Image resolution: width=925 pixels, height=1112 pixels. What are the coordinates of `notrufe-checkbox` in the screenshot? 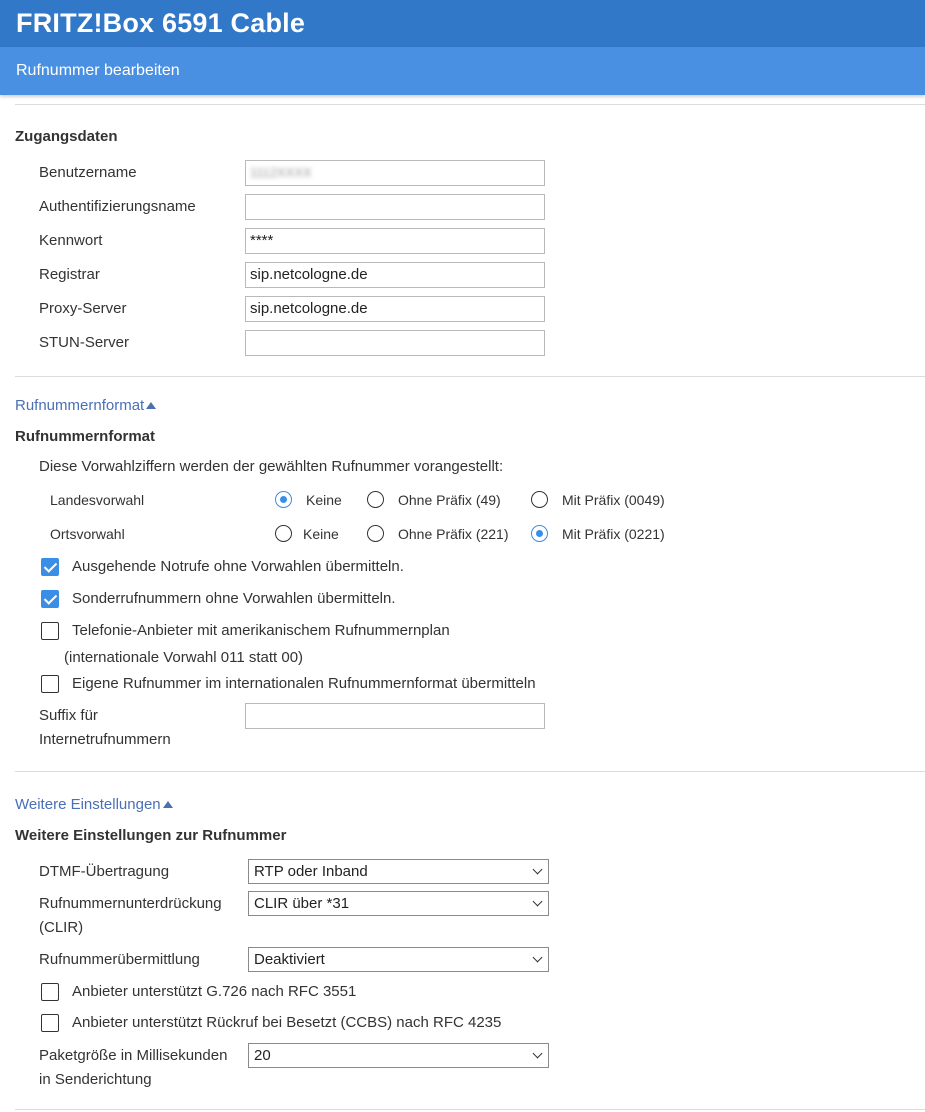 It's located at (50, 567).